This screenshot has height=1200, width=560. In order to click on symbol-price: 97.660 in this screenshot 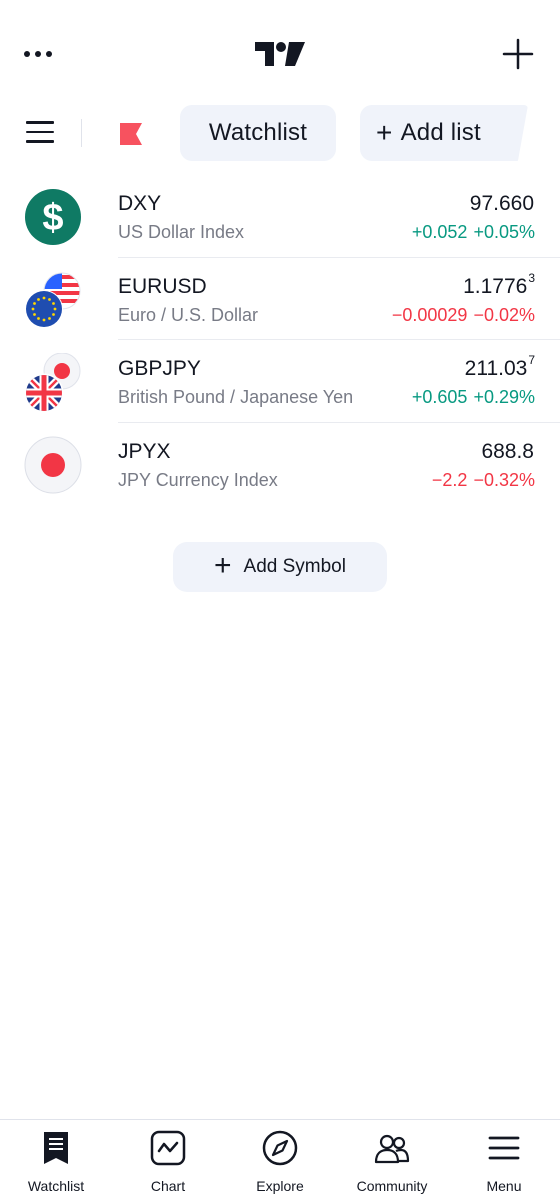, I will do `click(501, 203)`.